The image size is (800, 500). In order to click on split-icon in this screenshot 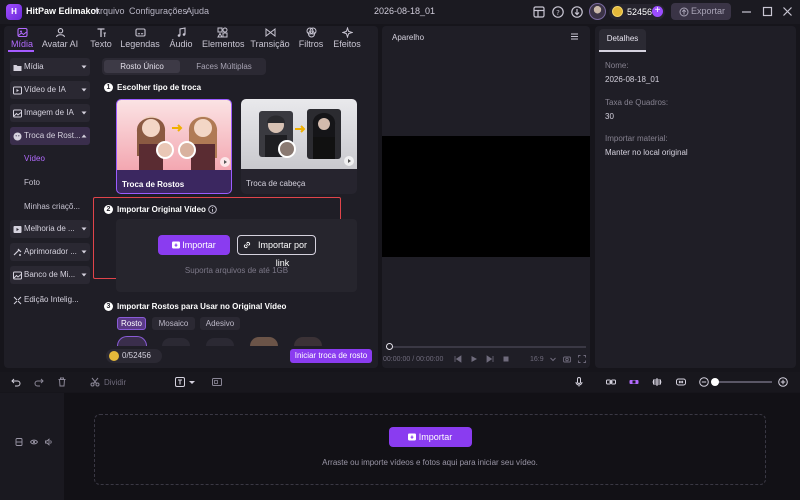, I will do `click(95, 382)`.